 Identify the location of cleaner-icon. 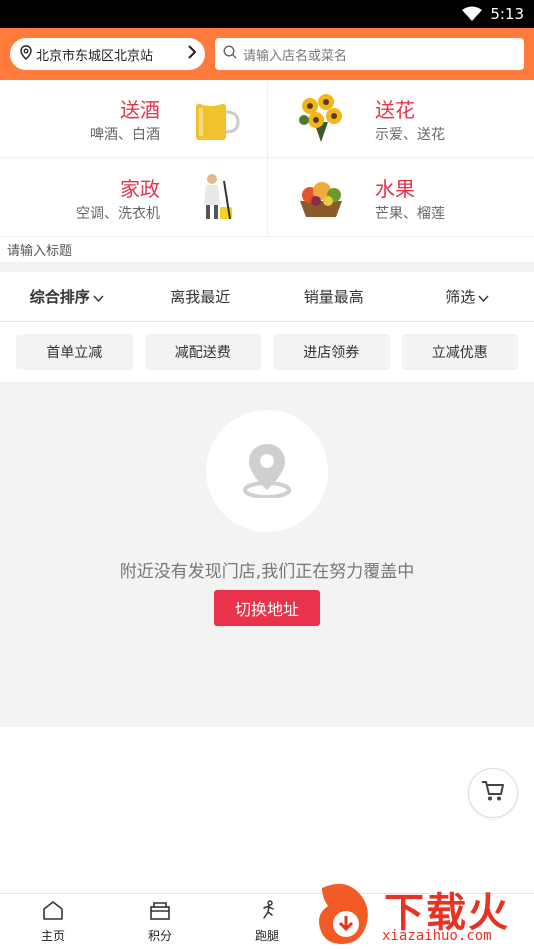
(218, 197).